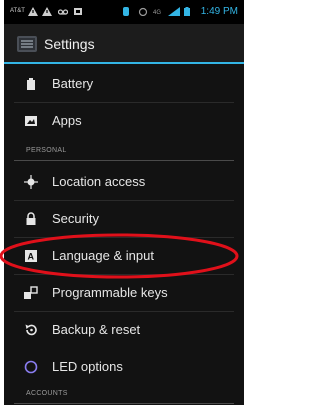 This screenshot has height=405, width=320. Describe the element at coordinates (124, 152) in the screenshot. I see `section-header-personal: PERSONAL` at that location.